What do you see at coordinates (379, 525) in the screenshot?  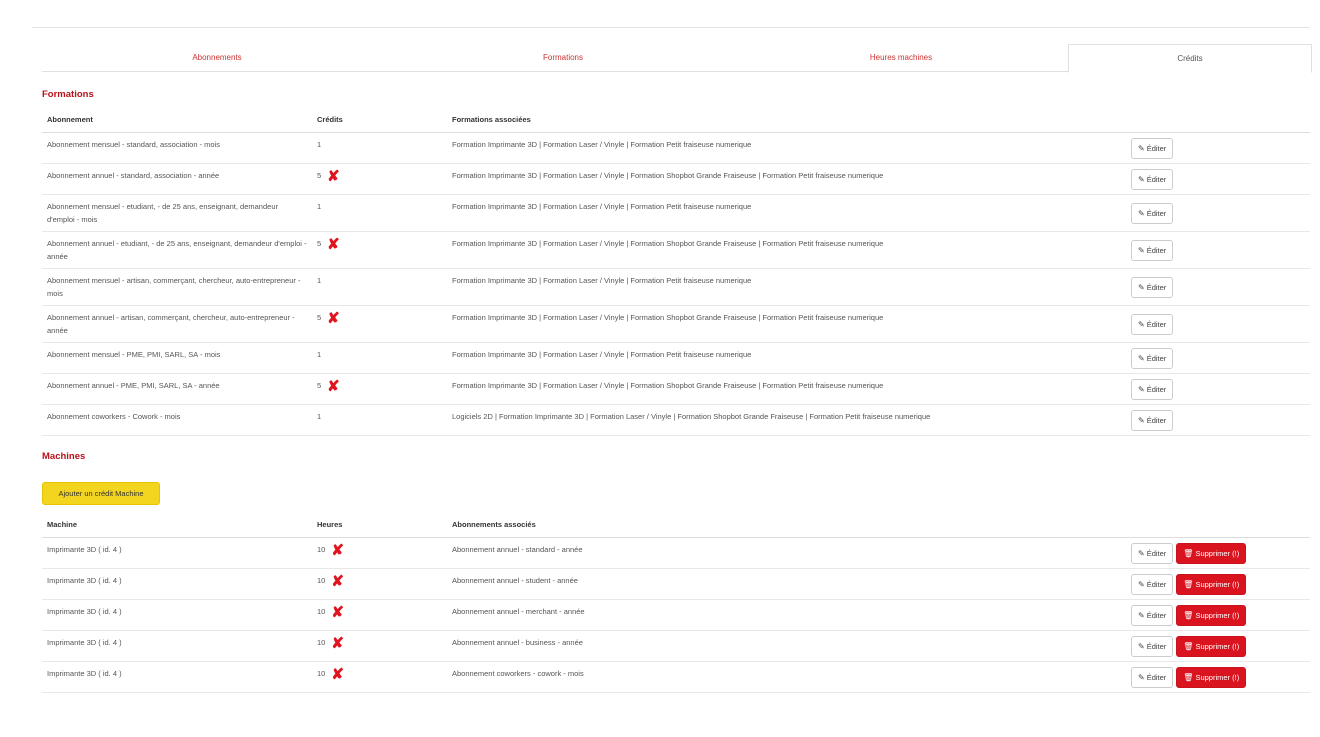 I see `header-heures: Heures` at bounding box center [379, 525].